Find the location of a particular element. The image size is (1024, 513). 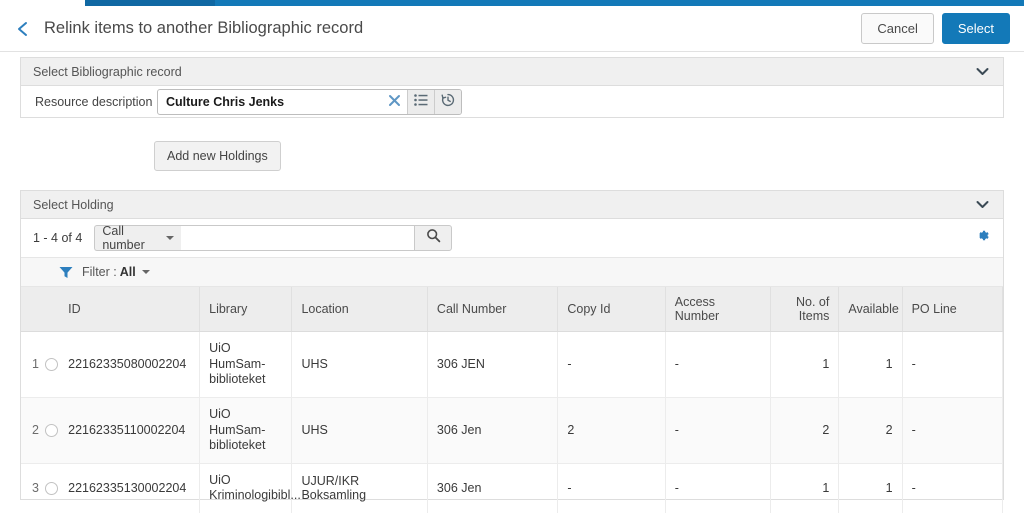

column-header-library: Library is located at coordinates (246, 309).